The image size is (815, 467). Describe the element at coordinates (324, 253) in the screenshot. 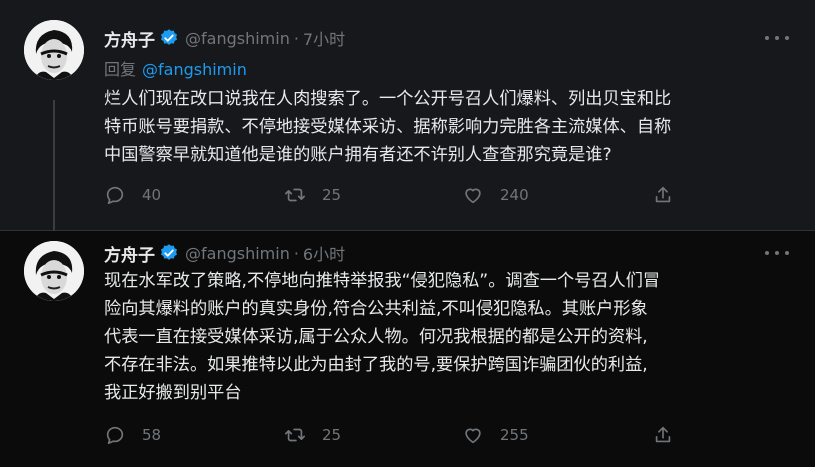

I see `timestamp: 6小时` at that location.